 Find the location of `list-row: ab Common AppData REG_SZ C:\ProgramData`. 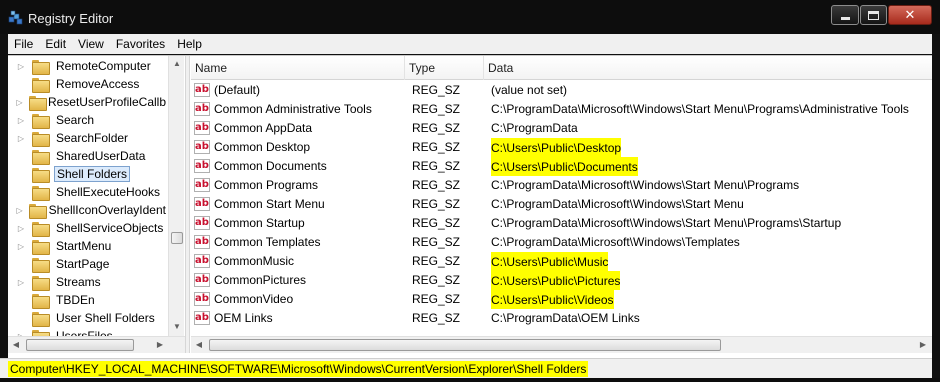

list-row: ab Common AppData REG_SZ C:\ProgramData is located at coordinates (561, 128).